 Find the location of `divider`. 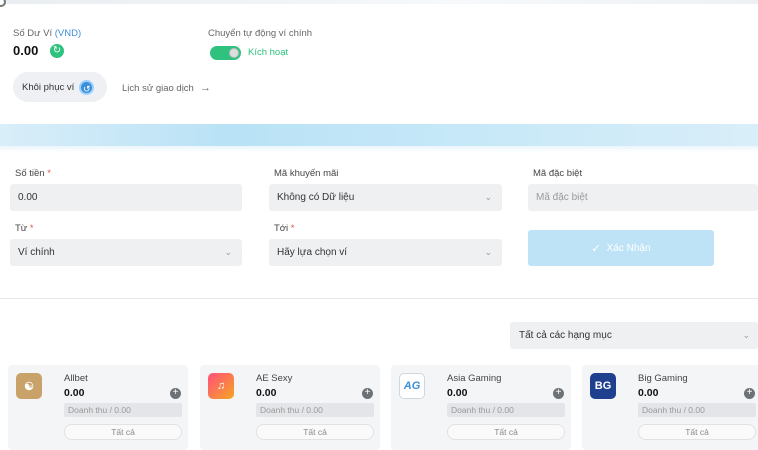

divider is located at coordinates (379, 298).